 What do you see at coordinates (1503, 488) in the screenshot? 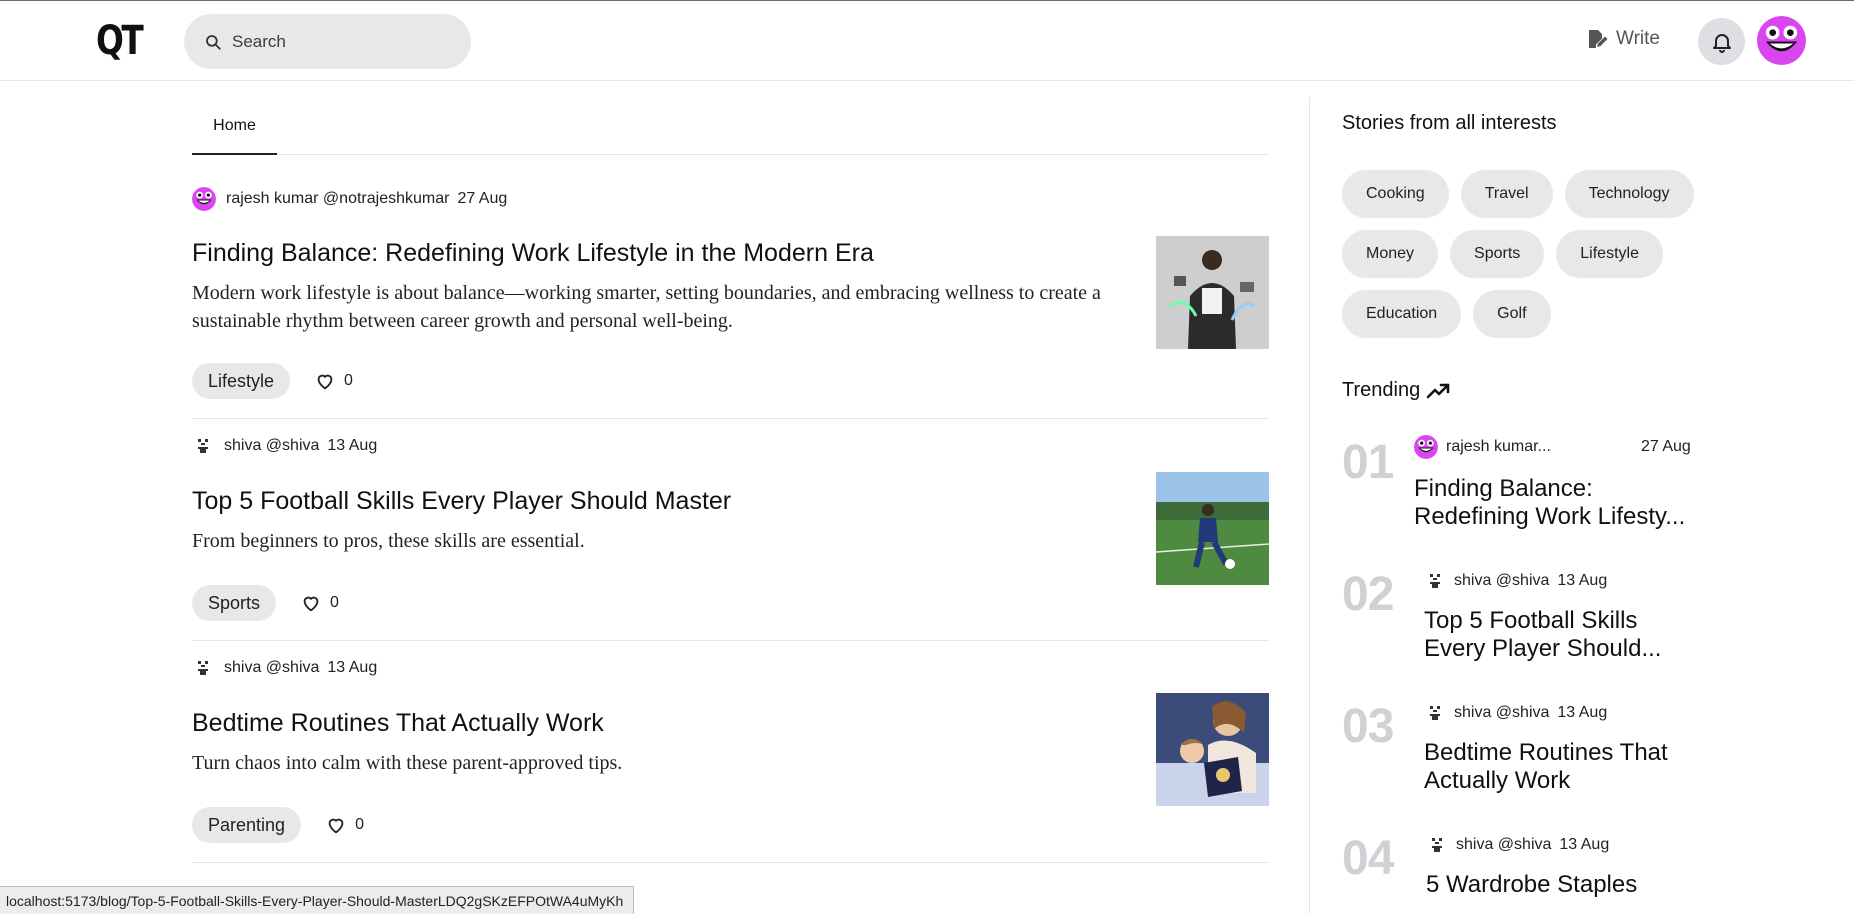
I see `trending-title-line1: Finding Balance:` at bounding box center [1503, 488].